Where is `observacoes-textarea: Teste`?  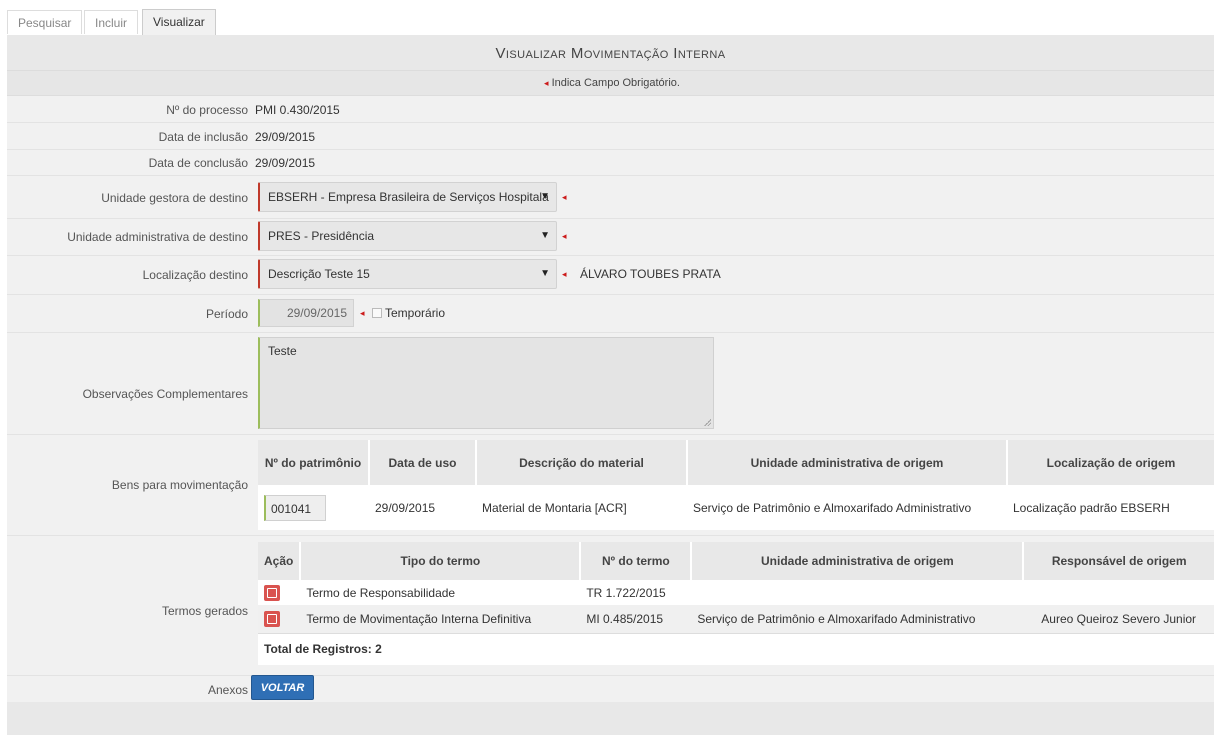
observacoes-textarea: Teste is located at coordinates (486, 383).